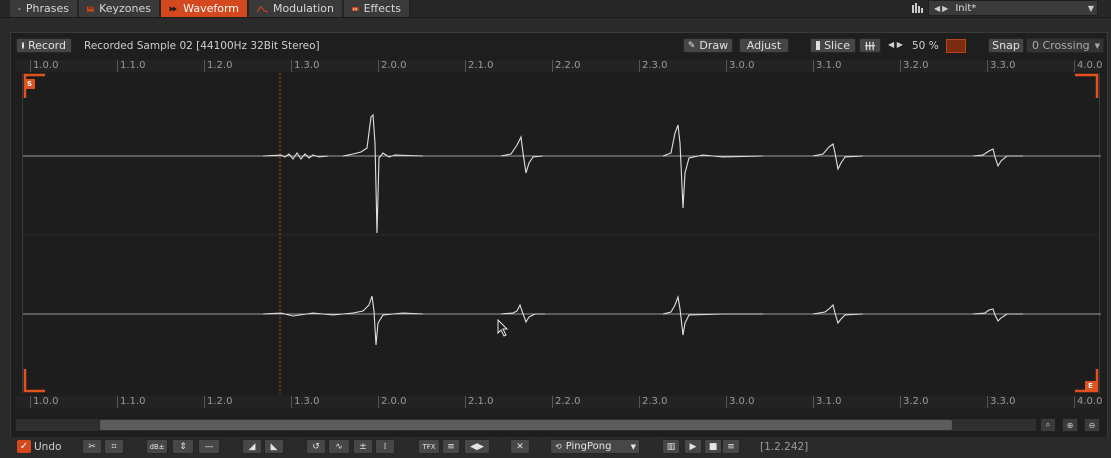 This screenshot has height=458, width=1111. What do you see at coordinates (1090, 386) in the screenshot?
I see `end-marker: E` at bounding box center [1090, 386].